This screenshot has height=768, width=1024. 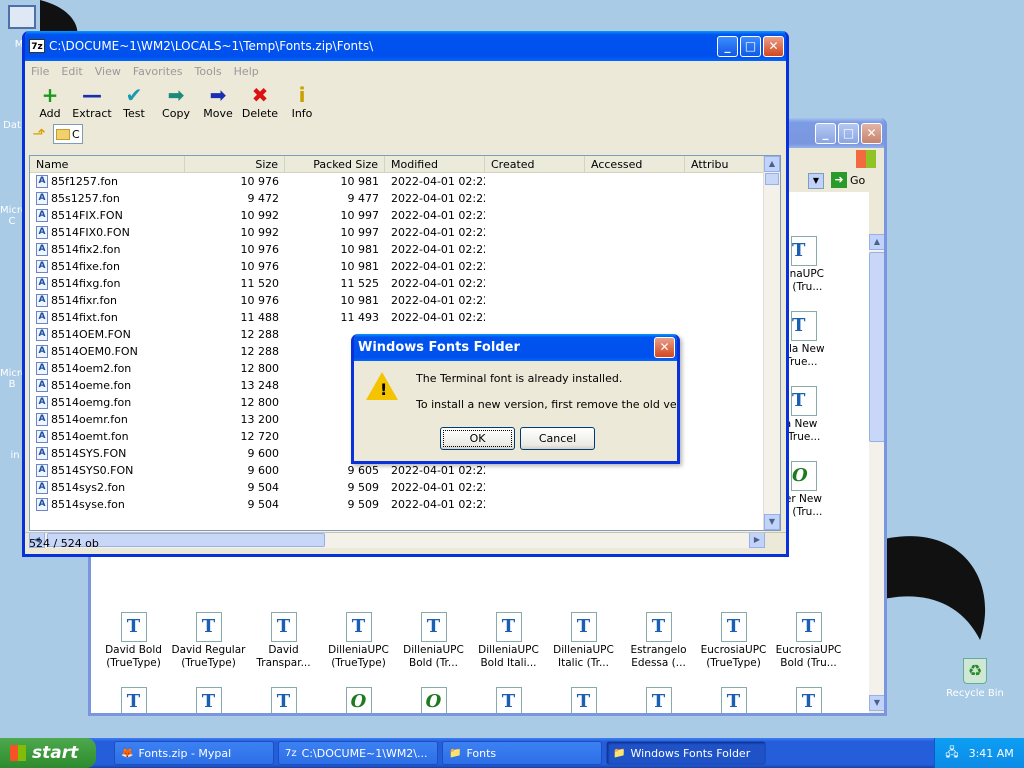 What do you see at coordinates (134, 101) in the screenshot?
I see `toolbar-test-button: ✔ Test` at bounding box center [134, 101].